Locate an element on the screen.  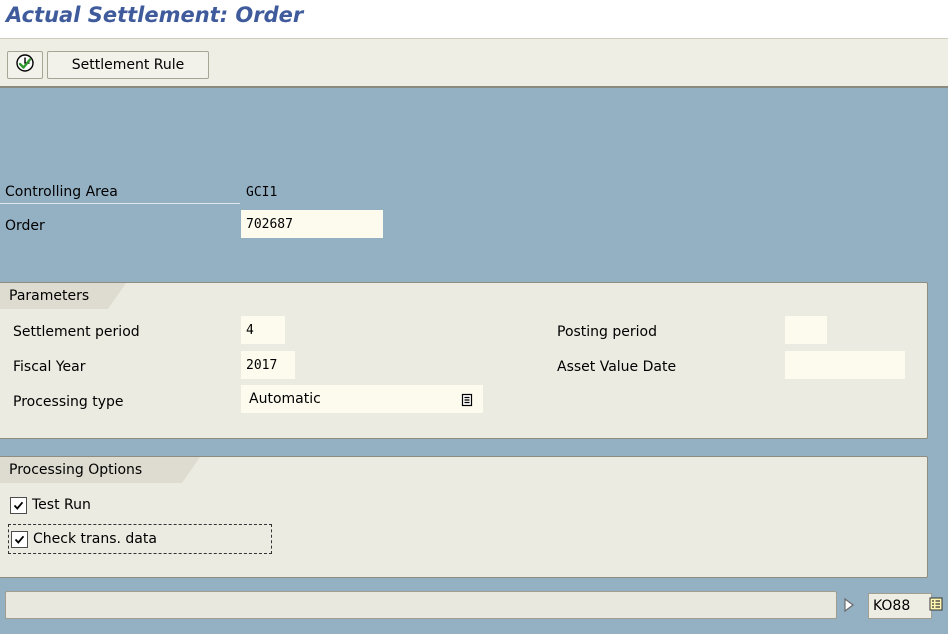
application-toolbar: Settlement Rule is located at coordinates (474, 63).